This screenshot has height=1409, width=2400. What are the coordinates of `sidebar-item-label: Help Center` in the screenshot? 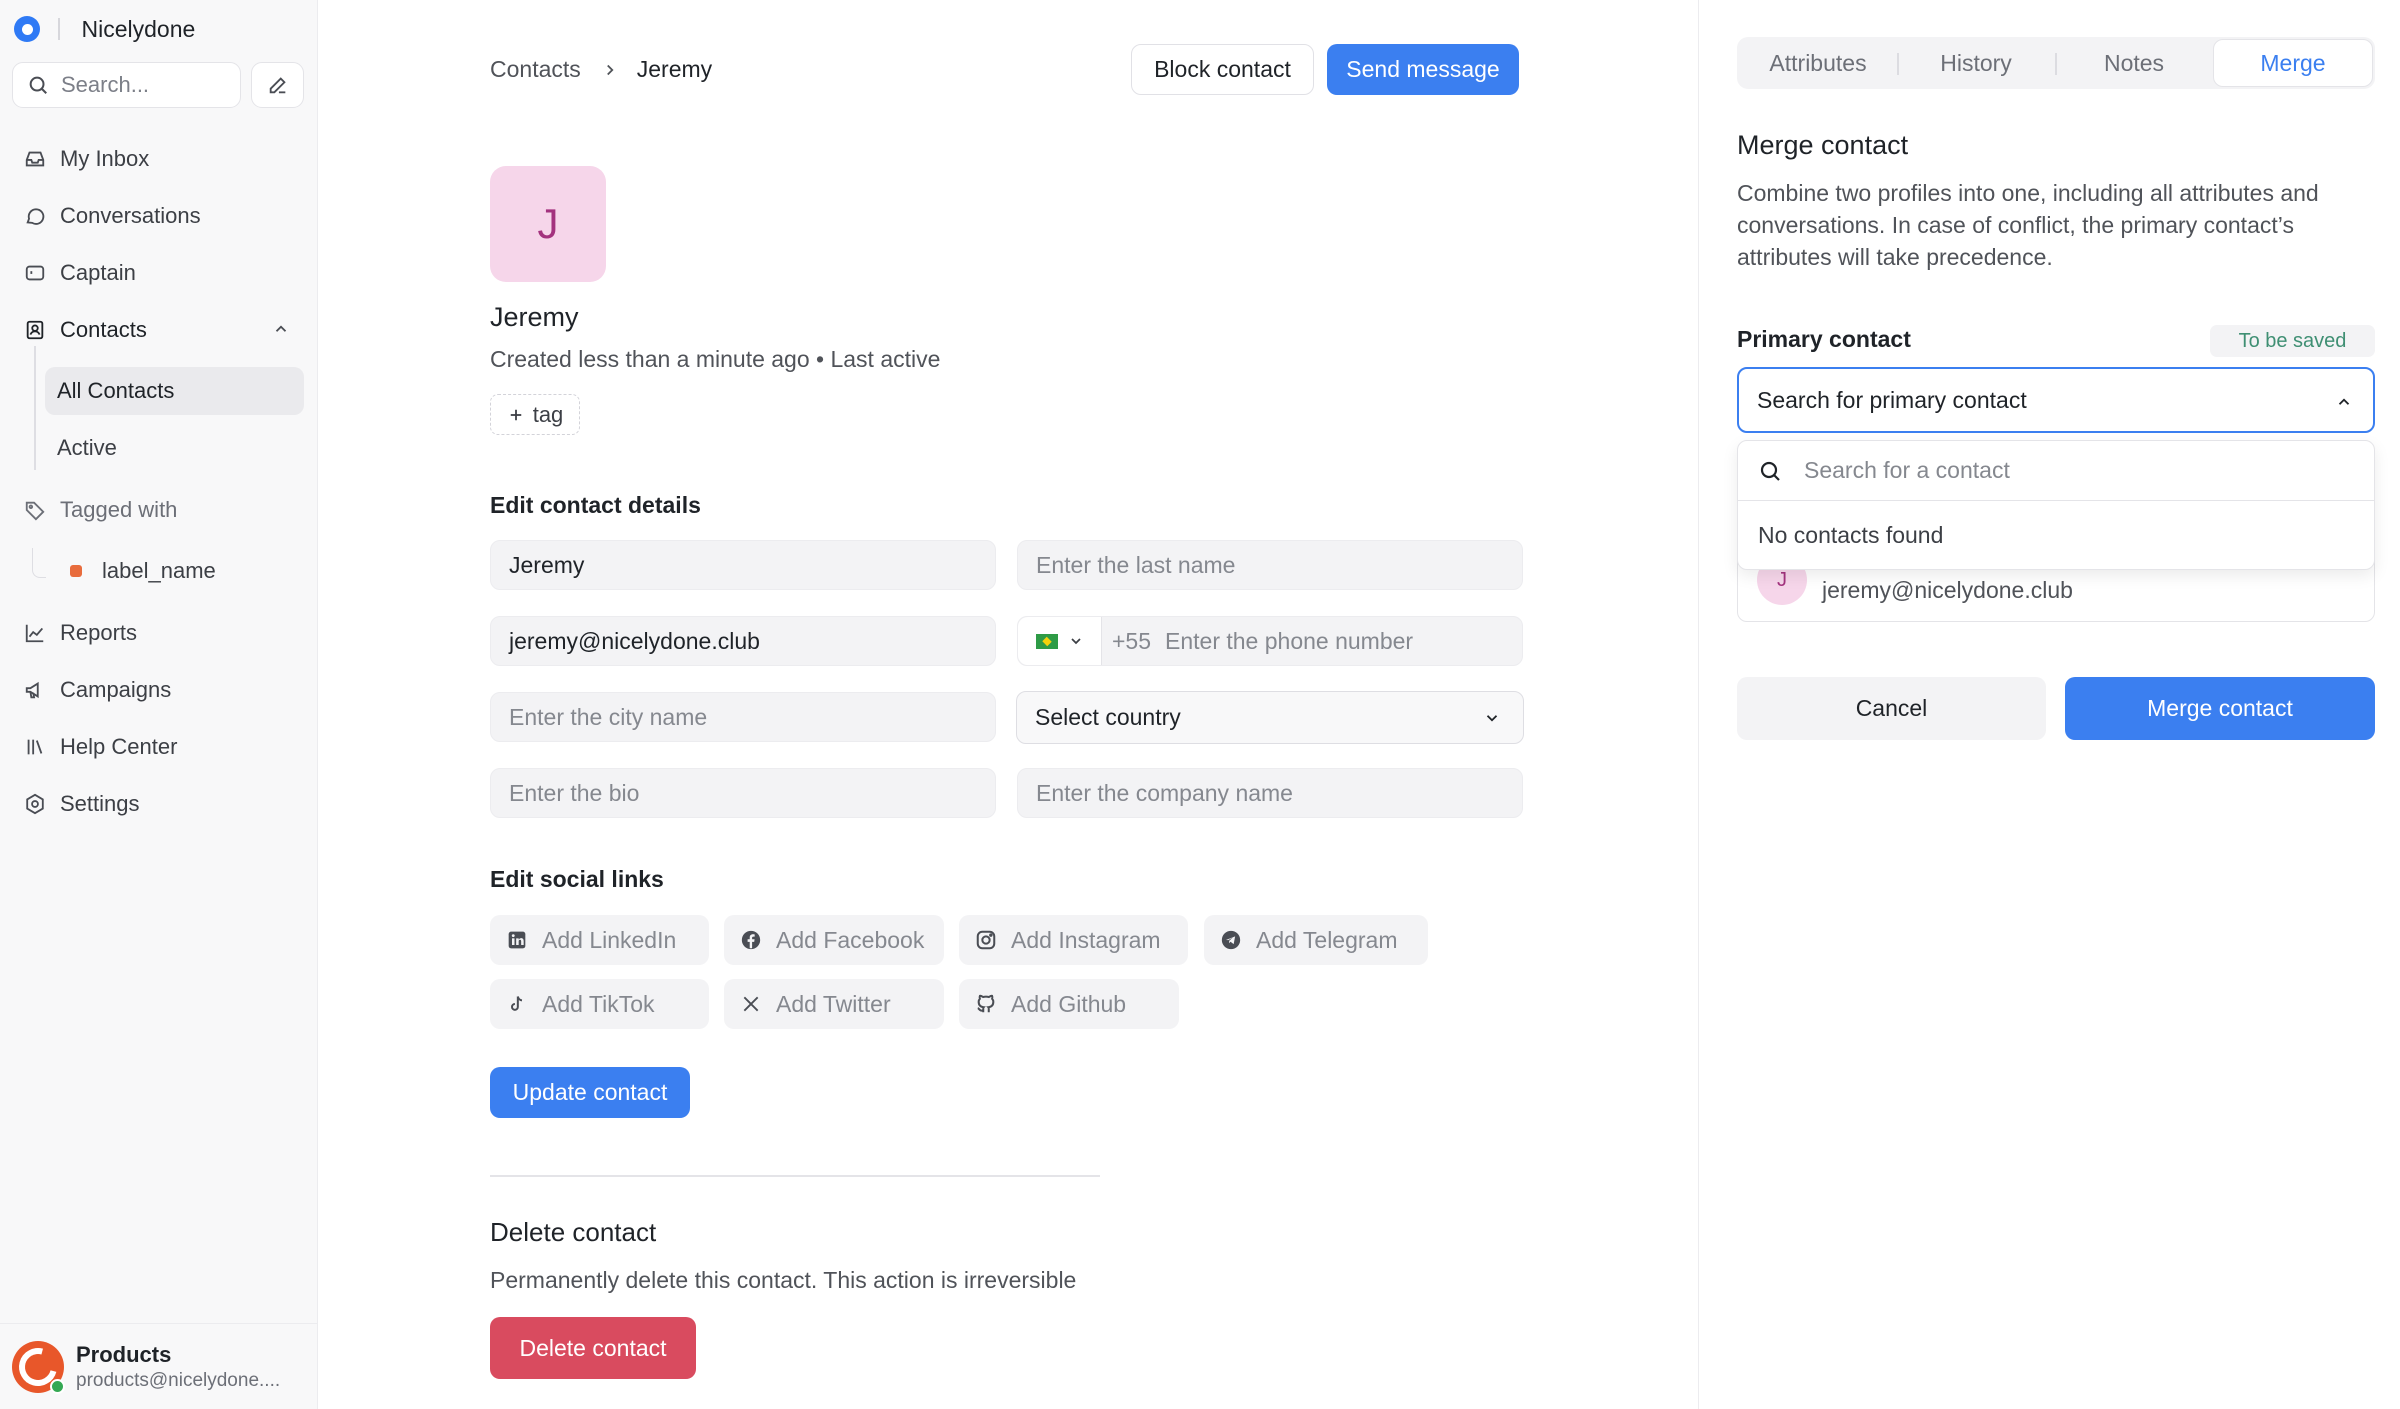 It's located at (119, 746).